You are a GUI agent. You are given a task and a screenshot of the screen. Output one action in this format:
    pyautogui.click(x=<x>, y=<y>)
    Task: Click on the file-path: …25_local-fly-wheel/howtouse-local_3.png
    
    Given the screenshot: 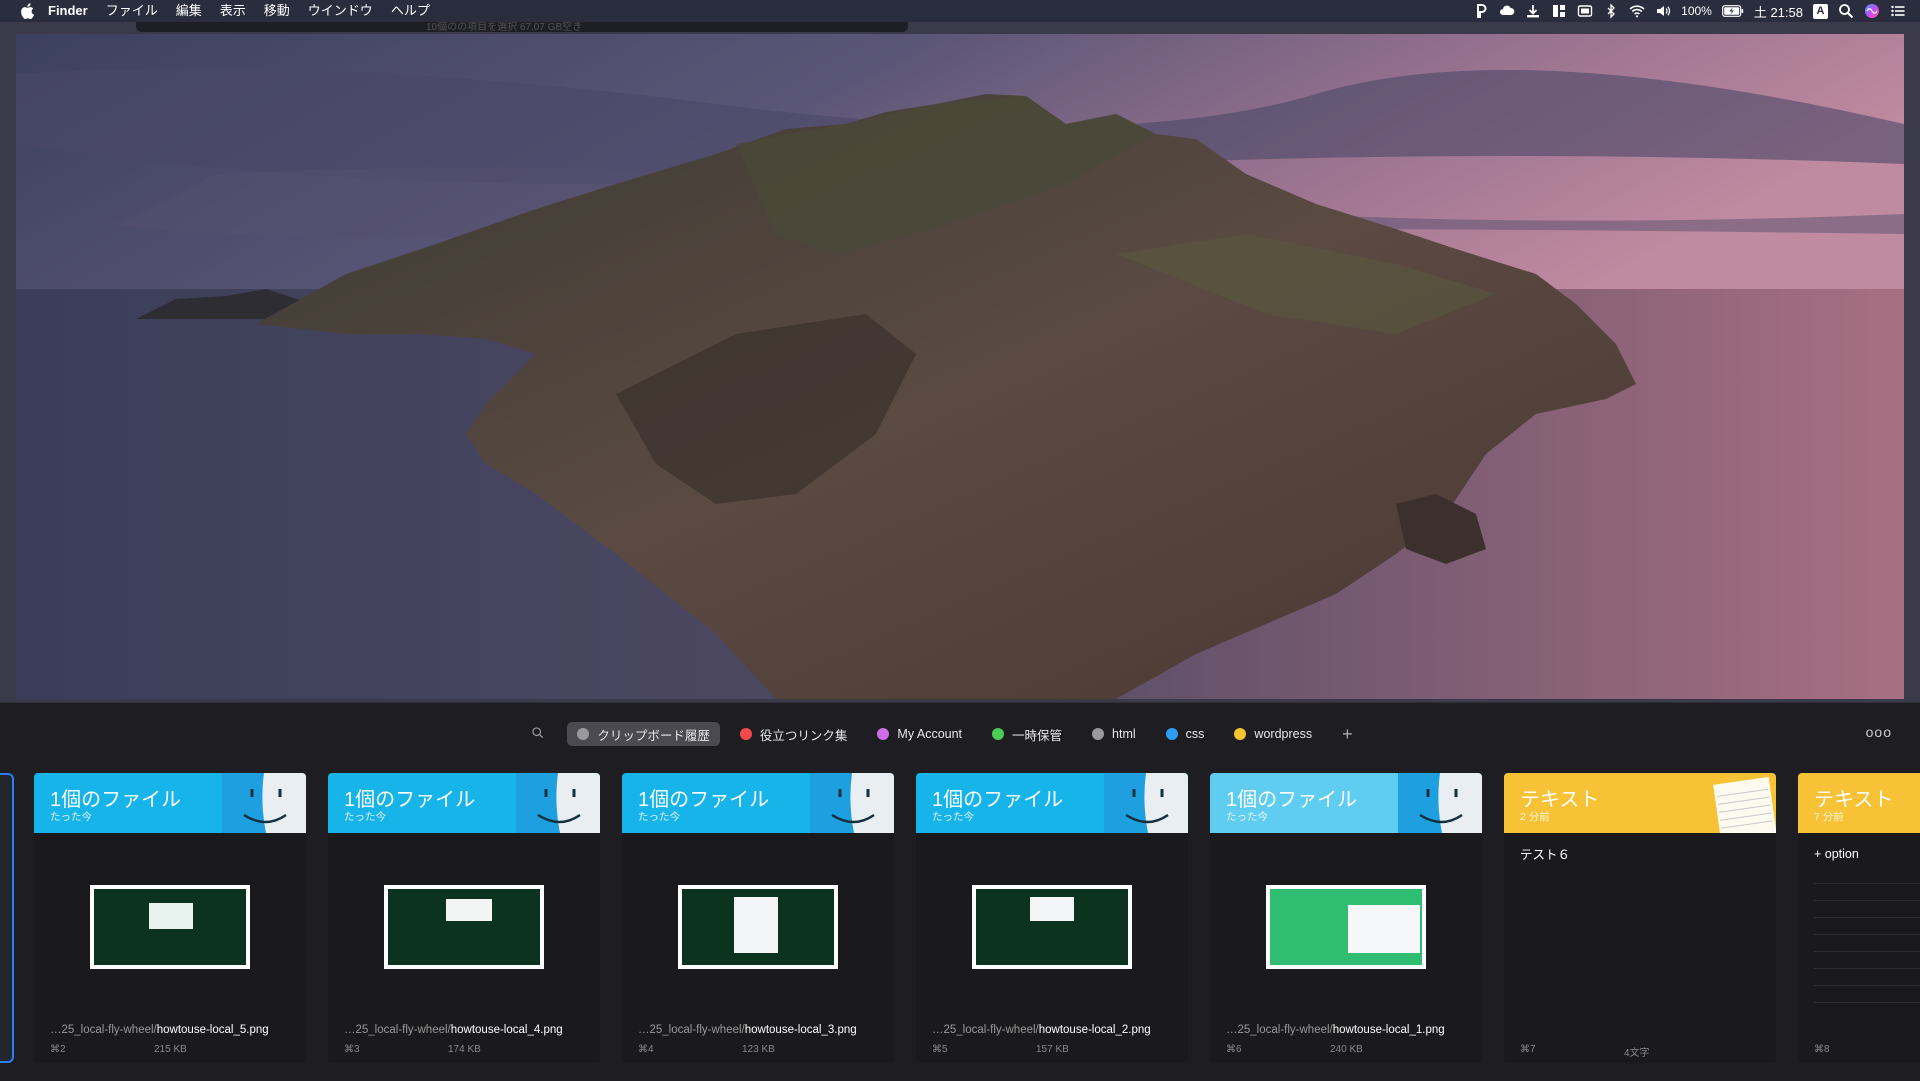 What is the action you would take?
    pyautogui.click(x=747, y=1030)
    